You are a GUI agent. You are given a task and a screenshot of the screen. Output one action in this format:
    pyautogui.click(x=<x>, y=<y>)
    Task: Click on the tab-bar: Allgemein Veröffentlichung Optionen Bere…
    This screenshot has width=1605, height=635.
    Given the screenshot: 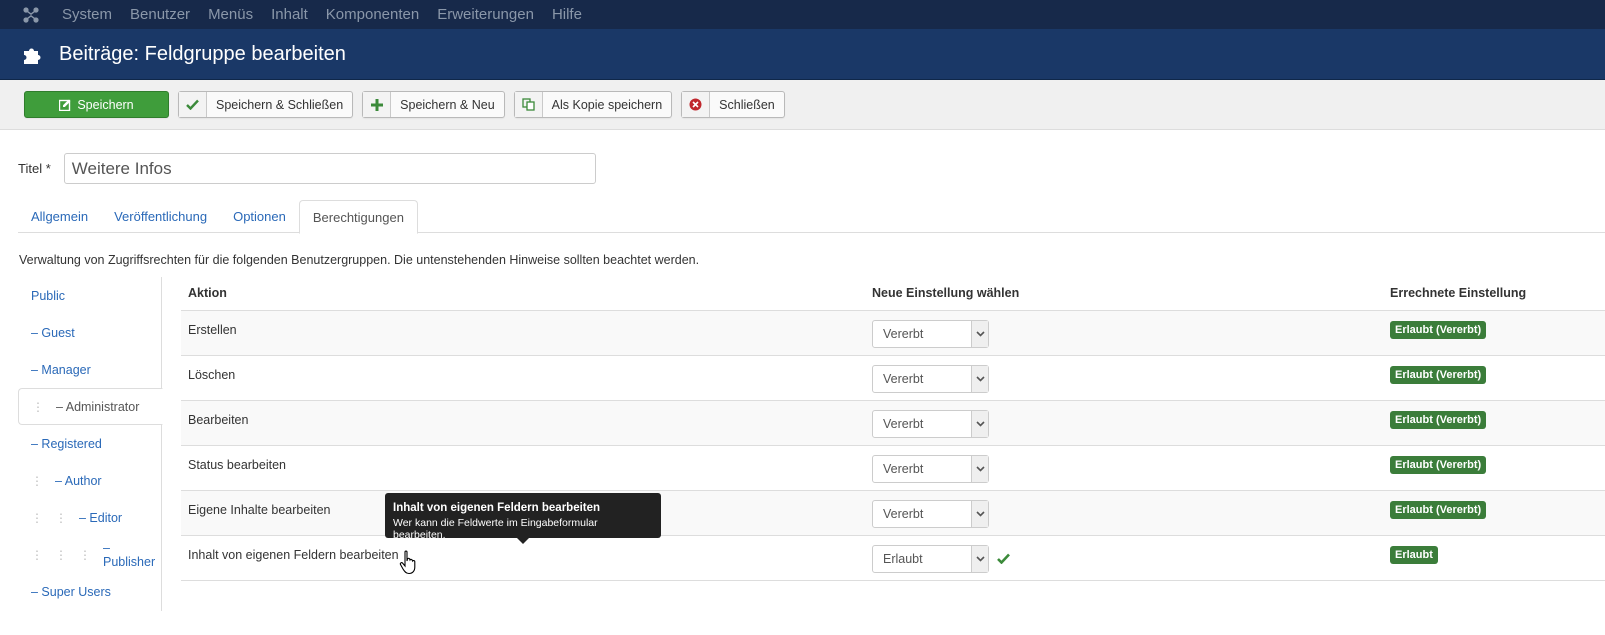 What is the action you would take?
    pyautogui.click(x=811, y=217)
    